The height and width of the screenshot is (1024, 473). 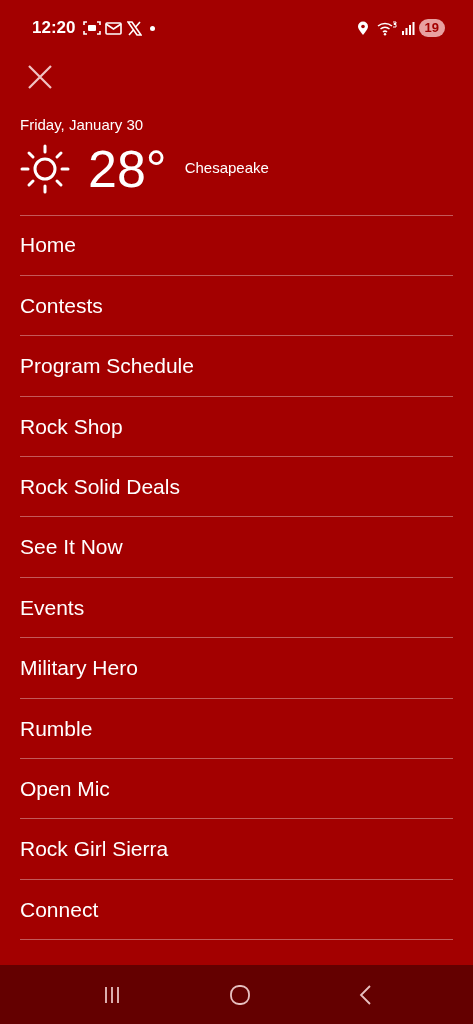 I want to click on date-label: Friday, January 30, so click(x=82, y=125).